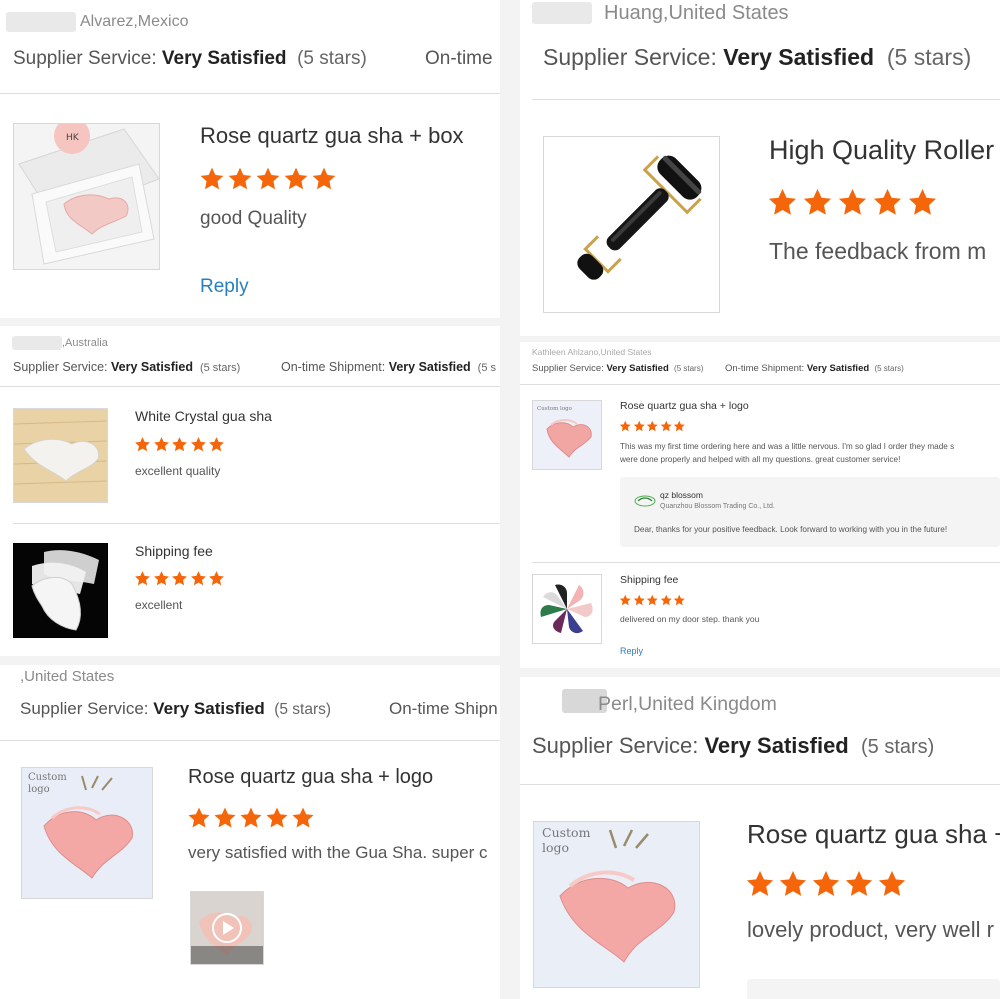 The image size is (1000, 999). What do you see at coordinates (134, 21) in the screenshot?
I see `reviewer-location: Alvarez,Mexico` at bounding box center [134, 21].